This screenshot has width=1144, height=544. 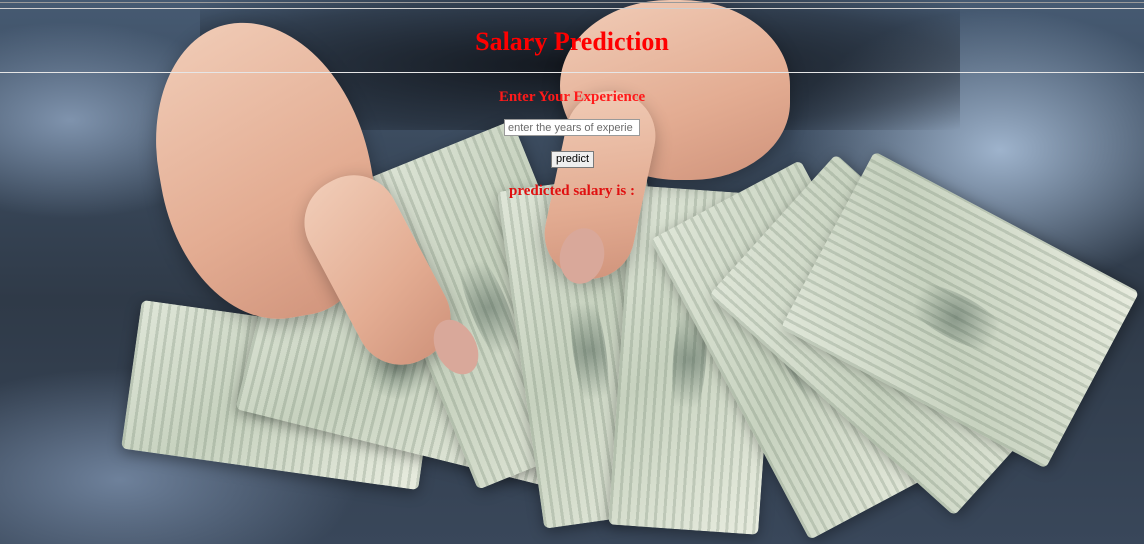 What do you see at coordinates (572, 97) in the screenshot?
I see `experience-label: Enter Your Experience` at bounding box center [572, 97].